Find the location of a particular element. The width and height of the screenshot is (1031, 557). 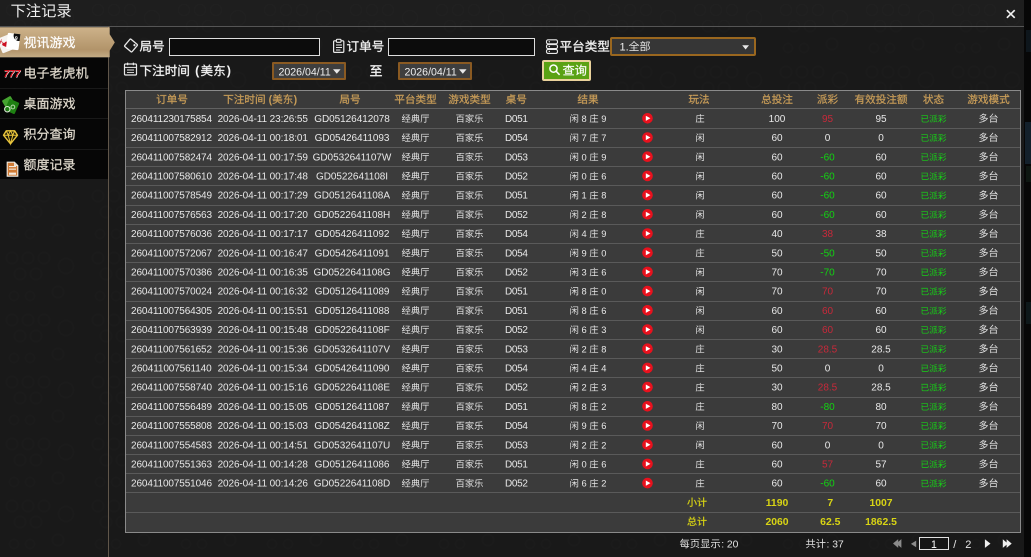

svg-text: 777 is located at coordinates (12, 74).